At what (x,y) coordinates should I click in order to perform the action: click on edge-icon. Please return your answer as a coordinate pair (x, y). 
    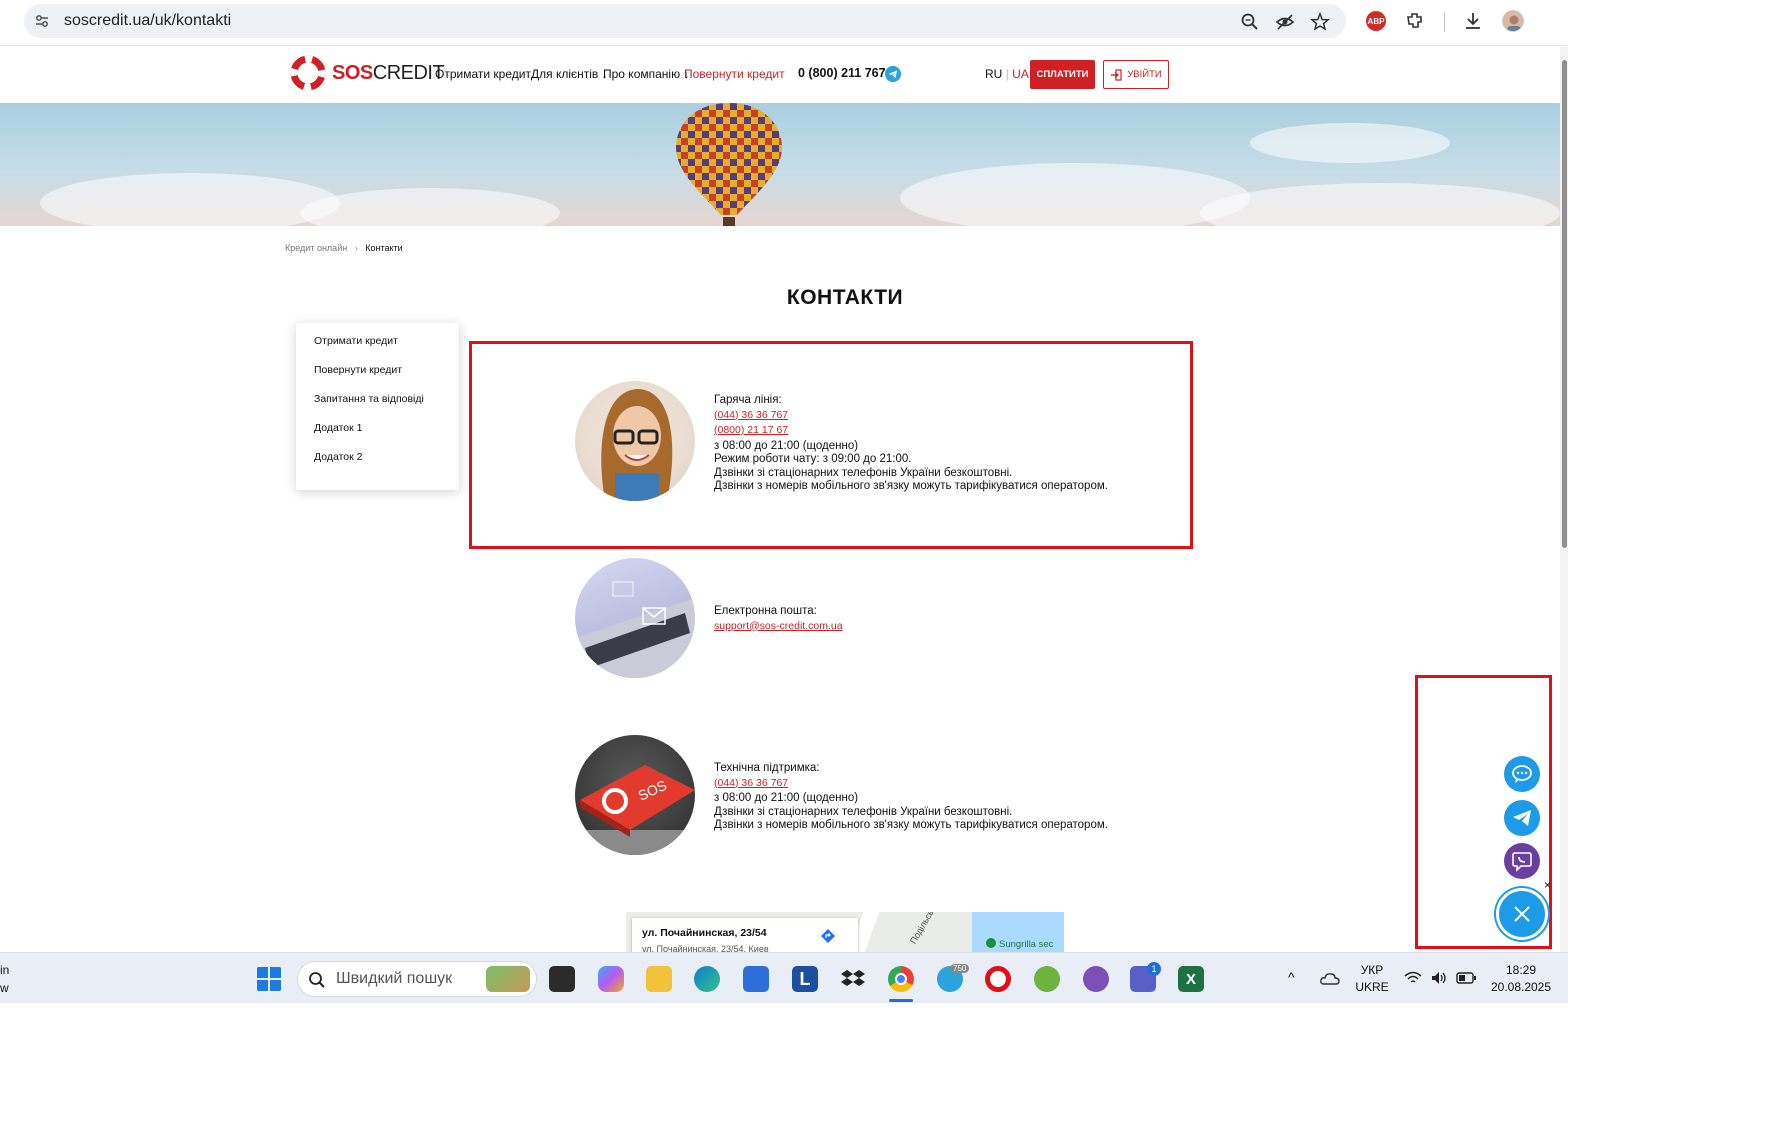
    Looking at the image, I should click on (707, 979).